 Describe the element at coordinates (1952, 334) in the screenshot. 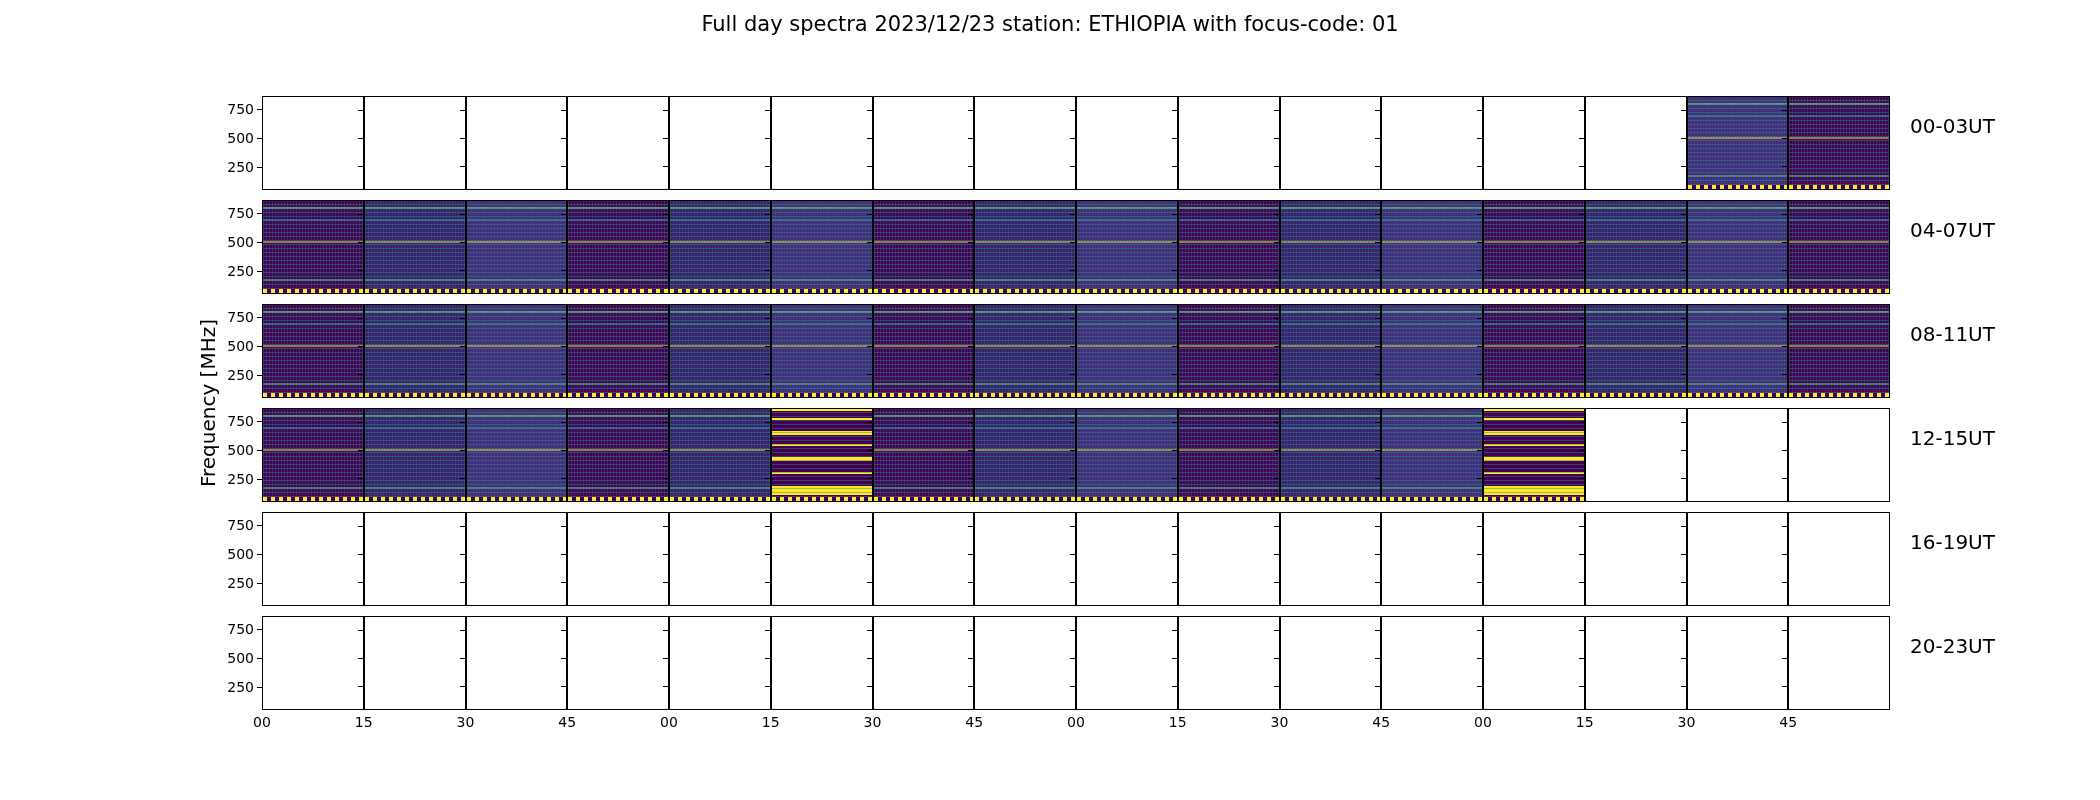

I see `time-range-label: 08-11UT` at that location.